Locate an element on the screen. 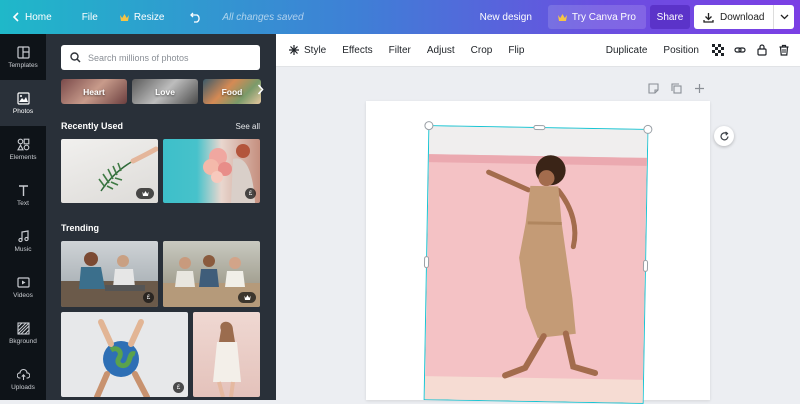 This screenshot has height=404, width=800. download-button: Download is located at coordinates (744, 17).